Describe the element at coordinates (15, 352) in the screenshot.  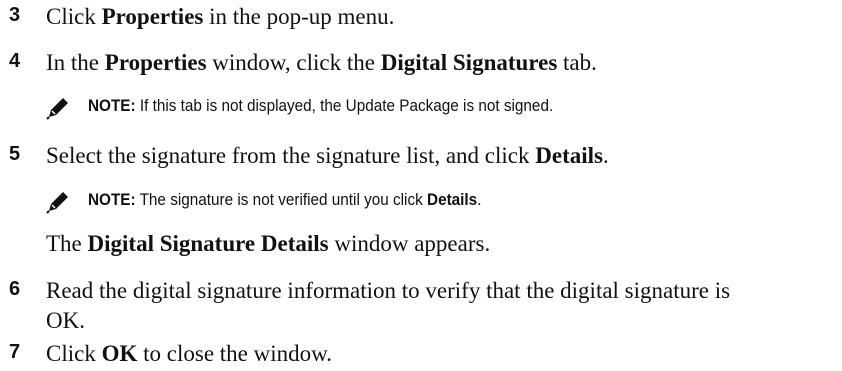
I see `step-number: 7` at that location.